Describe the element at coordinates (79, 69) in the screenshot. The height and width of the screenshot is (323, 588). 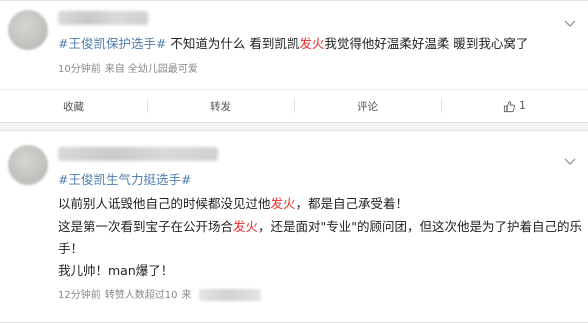
I see `post-time: 10分钟前` at that location.